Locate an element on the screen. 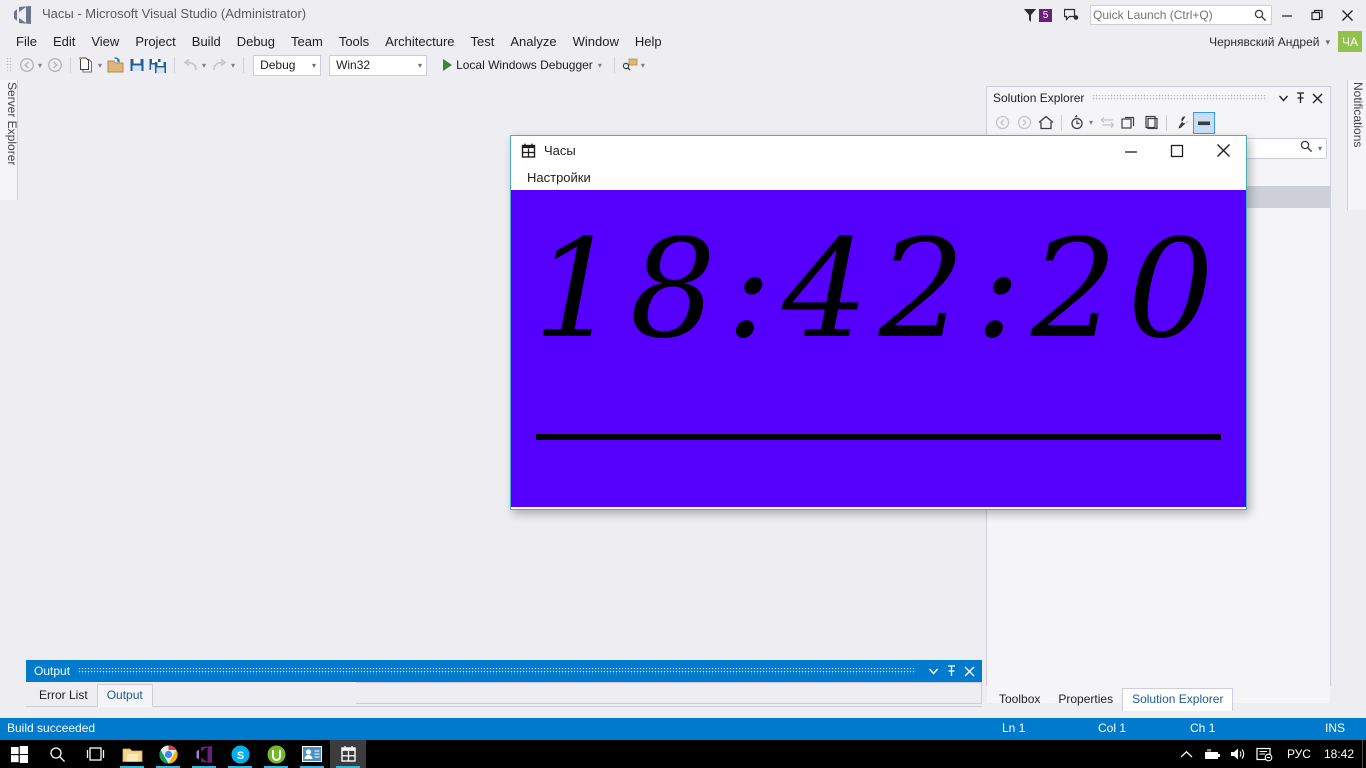 The width and height of the screenshot is (1366, 768). taskbar-clock: 18:42 is located at coordinates (1343, 754).